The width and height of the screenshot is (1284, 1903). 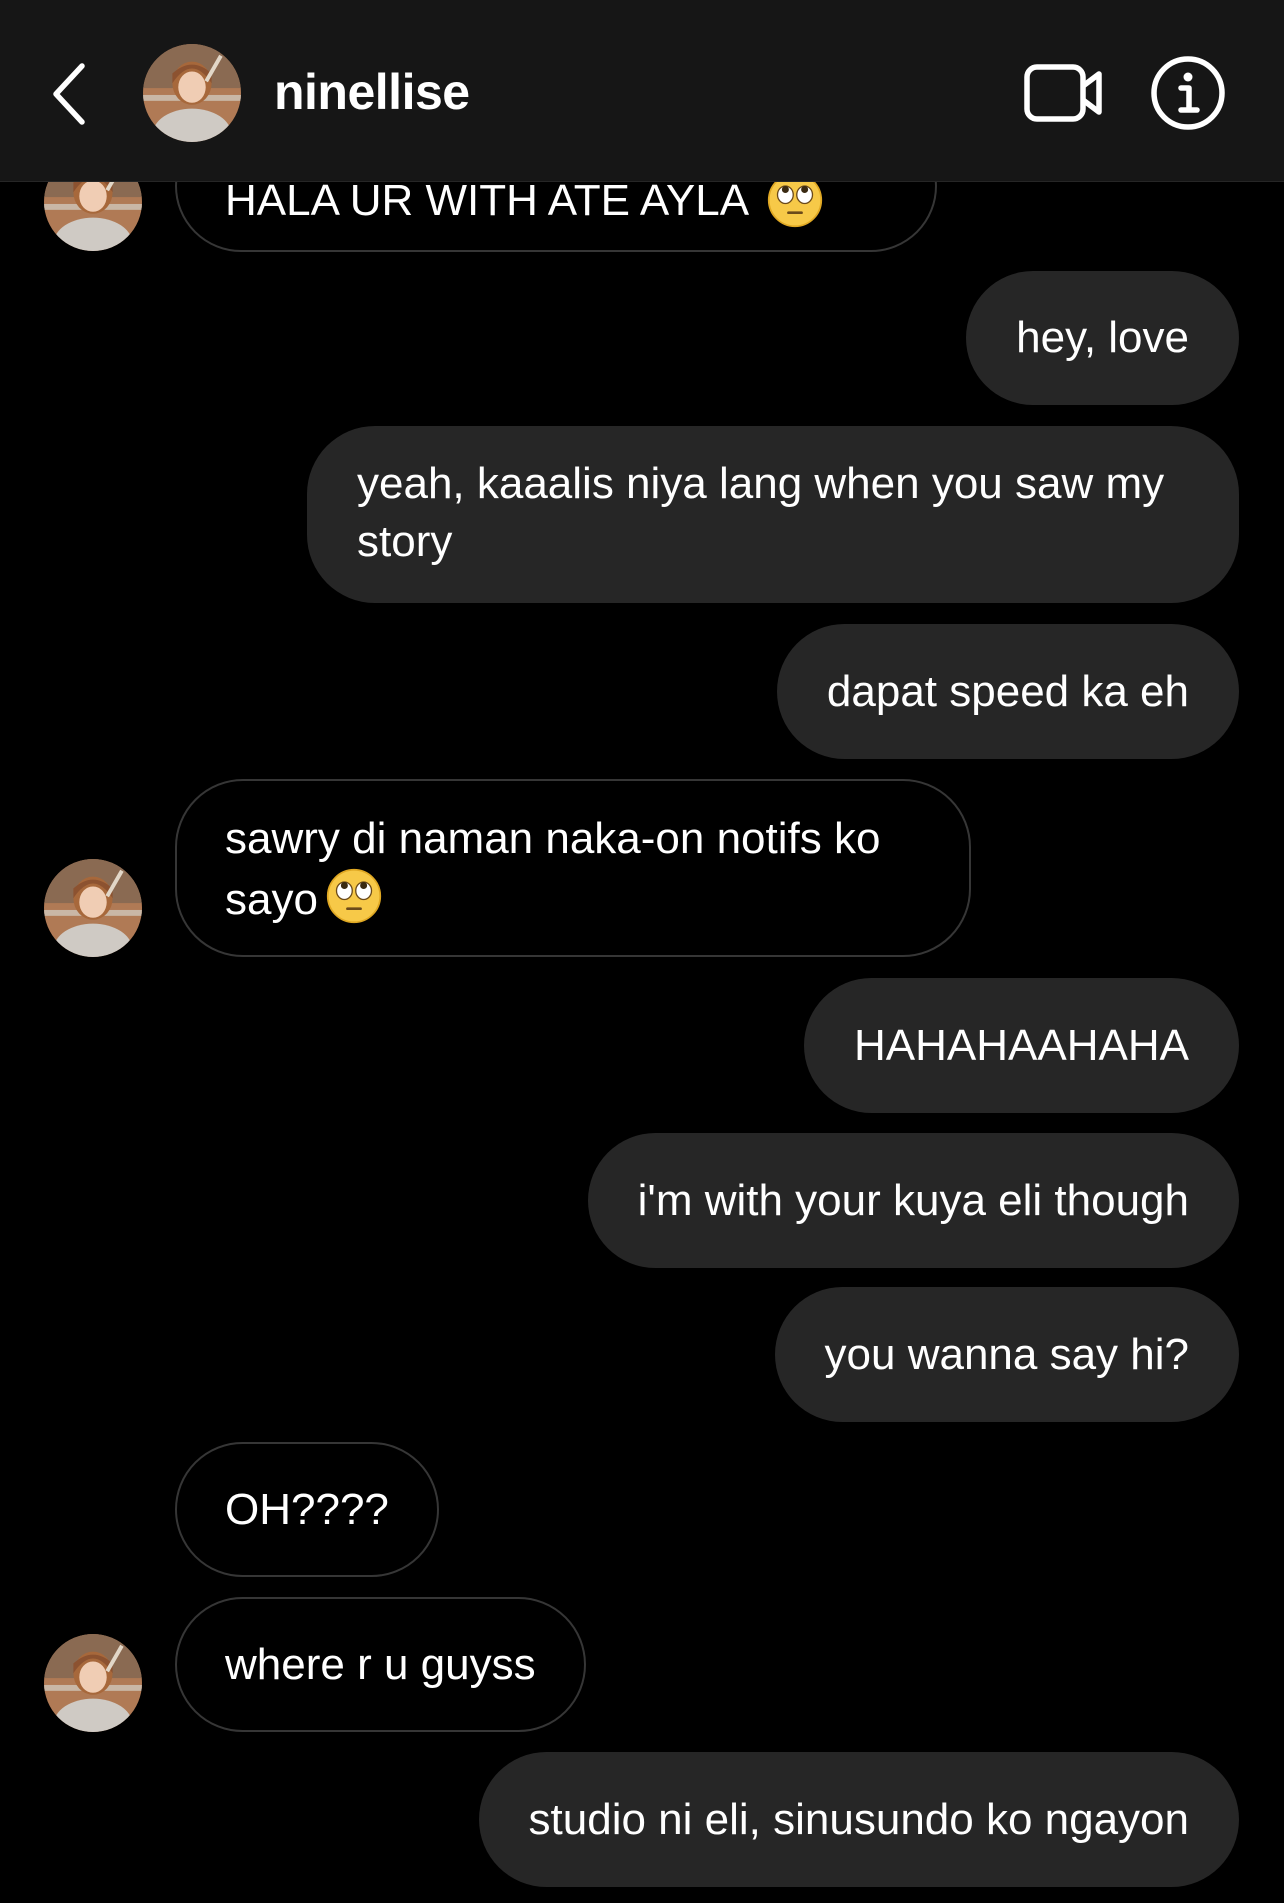 I want to click on message-bubble-incoming: where r u guyss, so click(x=380, y=1664).